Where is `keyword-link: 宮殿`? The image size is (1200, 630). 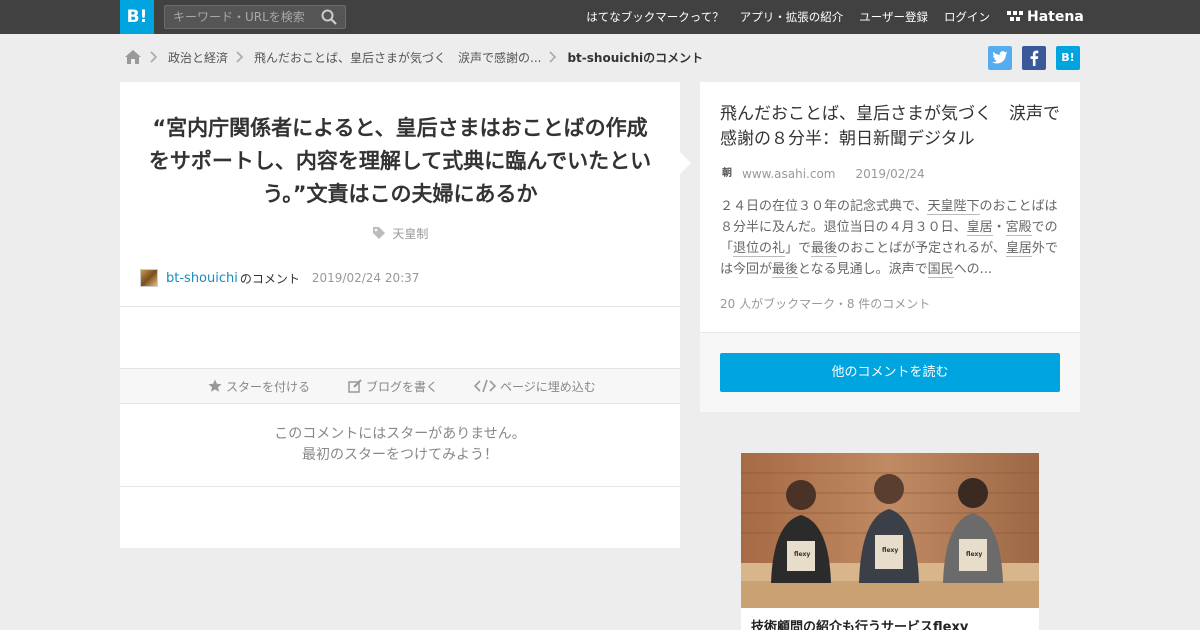 keyword-link: 宮殿 is located at coordinates (1018, 228).